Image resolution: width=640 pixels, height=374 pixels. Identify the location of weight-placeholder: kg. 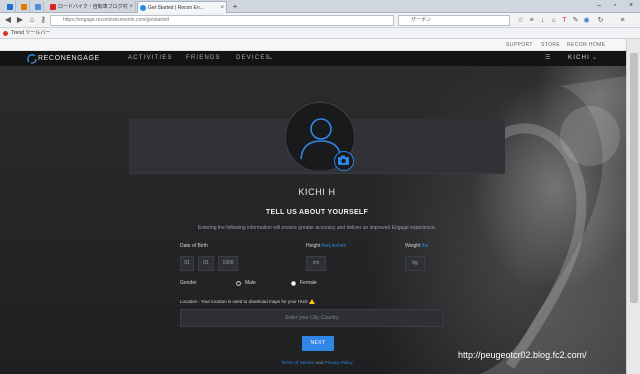
(415, 263).